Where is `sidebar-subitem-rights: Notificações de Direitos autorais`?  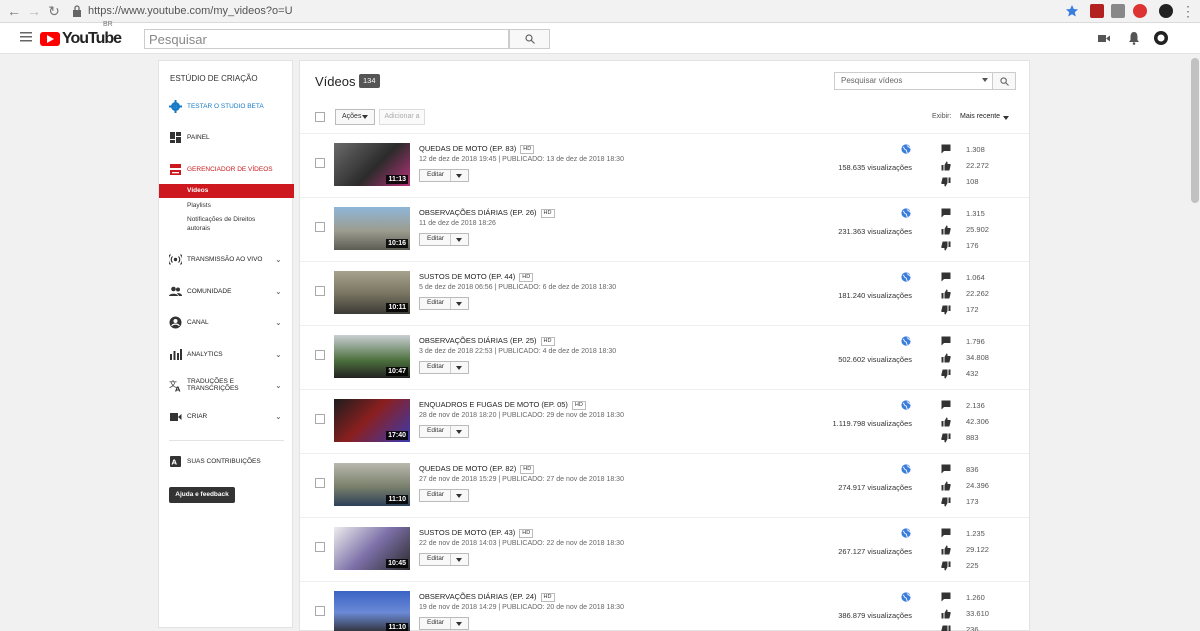
sidebar-subitem-rights: Notificações de Direitos autorais is located at coordinates (219, 224).